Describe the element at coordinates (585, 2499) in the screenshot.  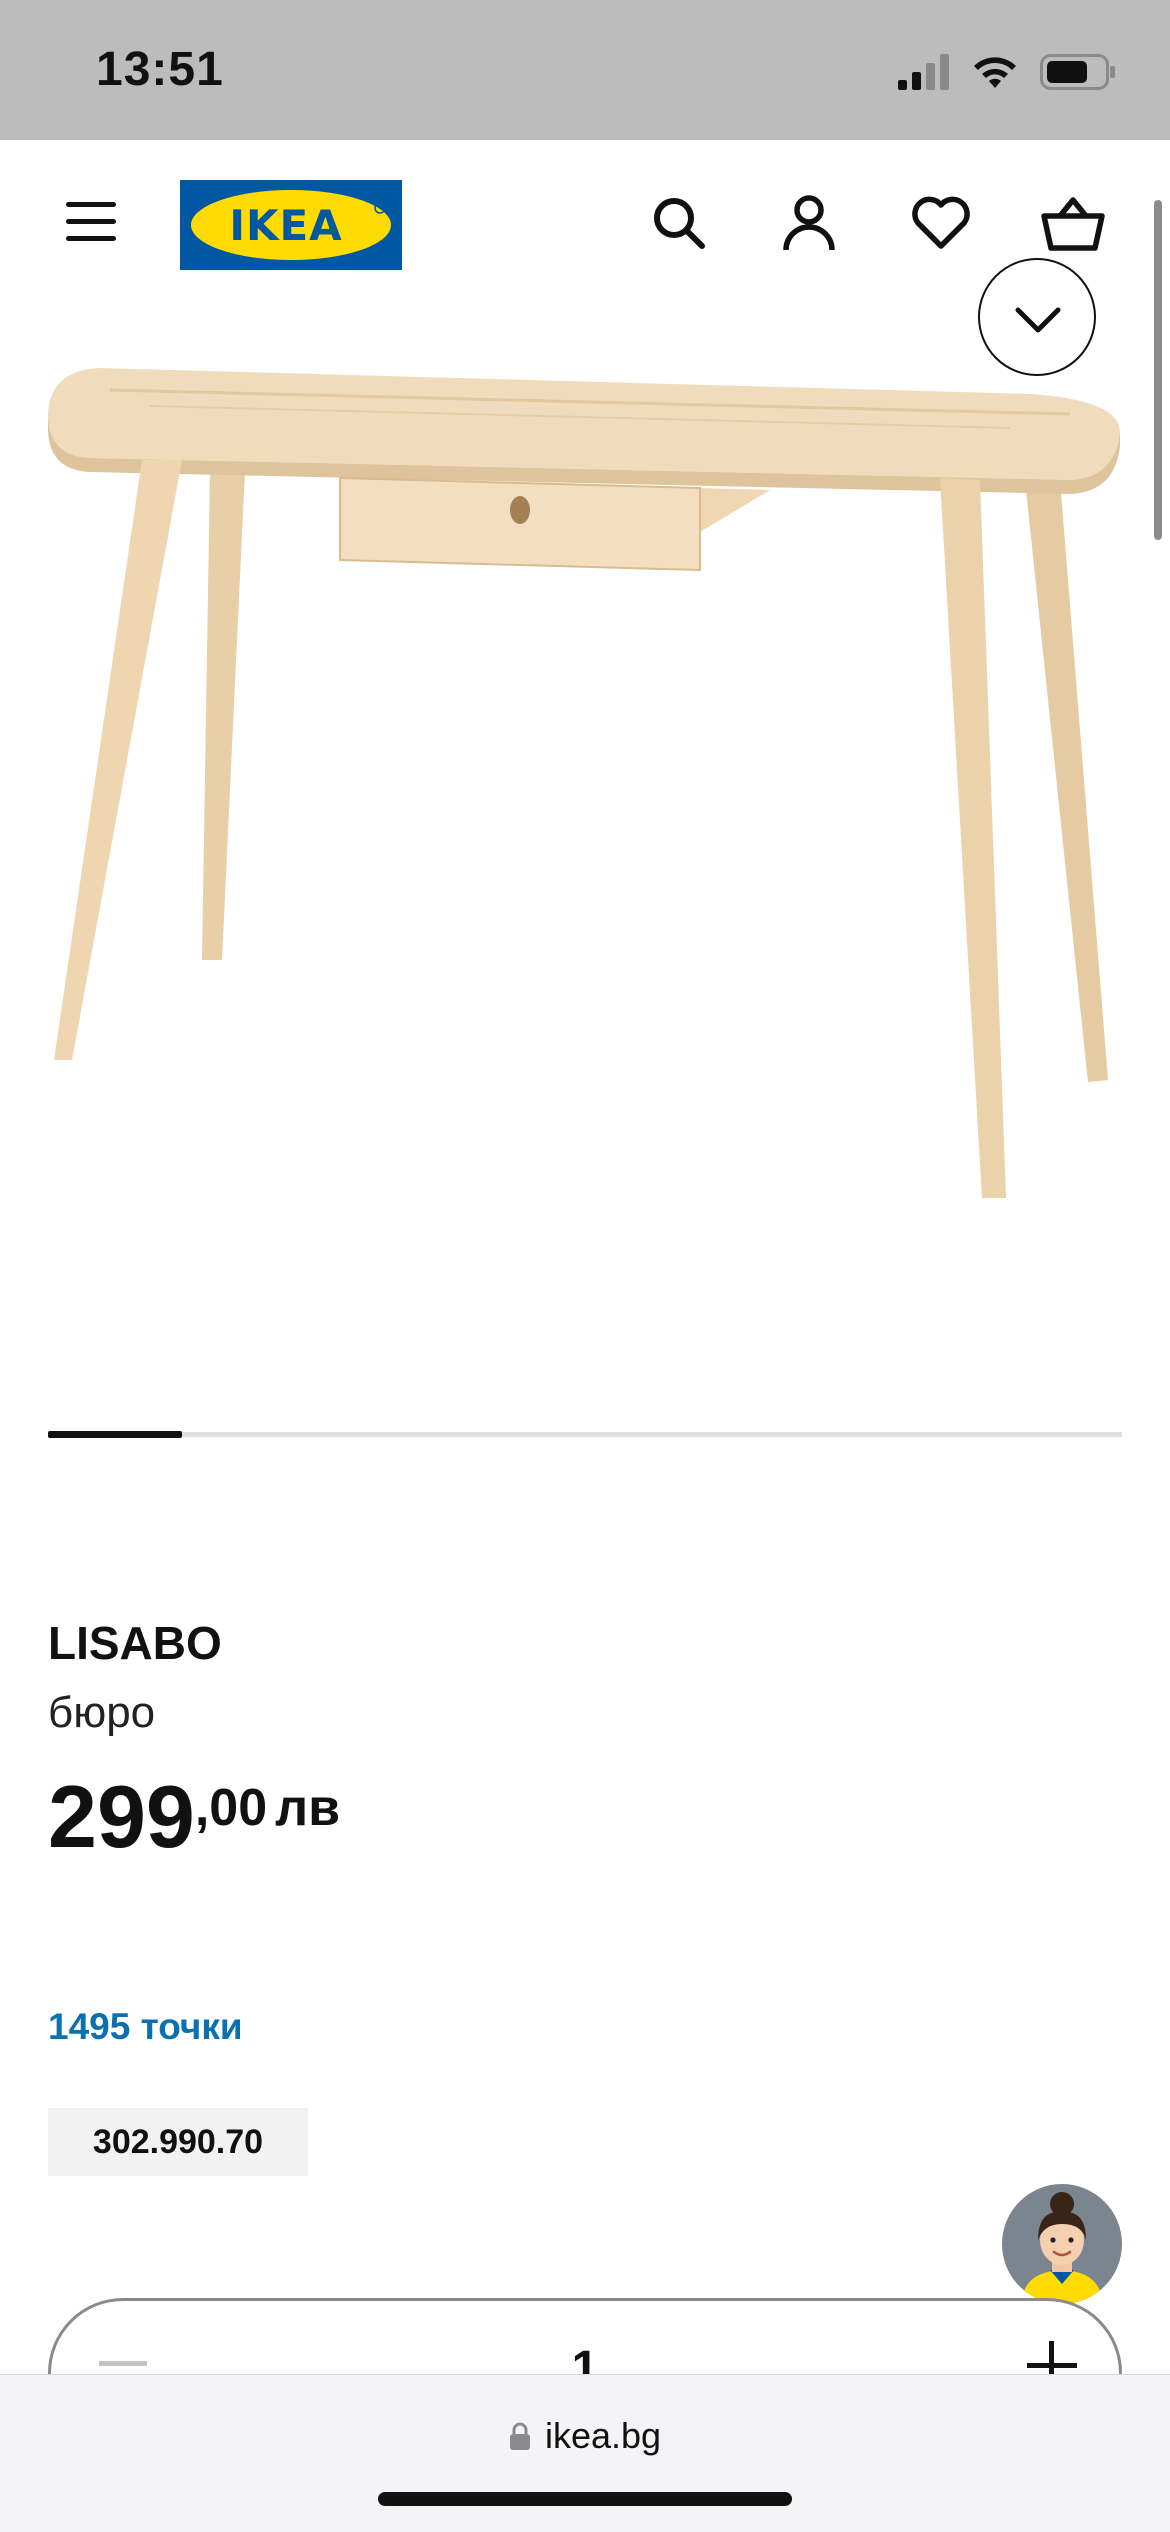
I see `home-indicator` at that location.